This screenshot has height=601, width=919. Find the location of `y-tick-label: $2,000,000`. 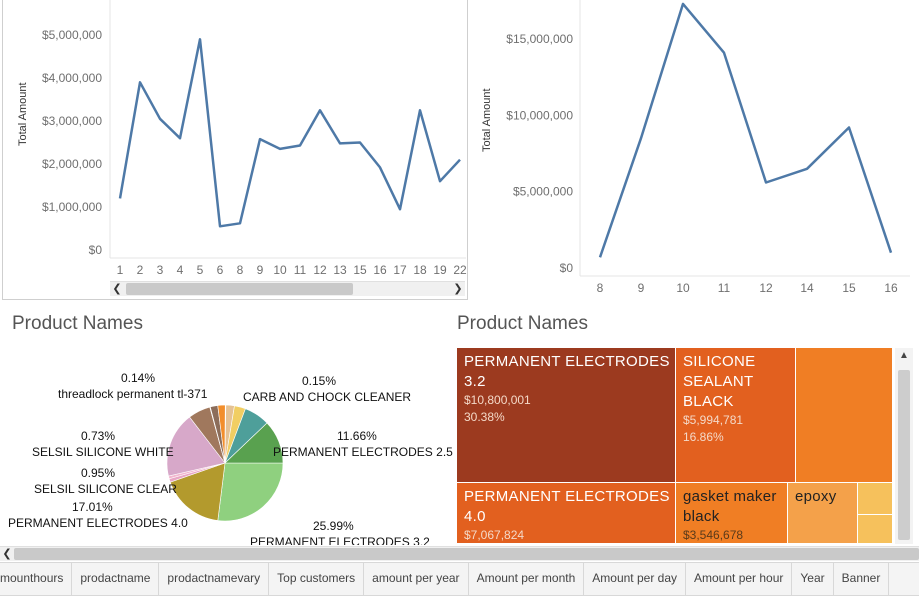

y-tick-label: $2,000,000 is located at coordinates (72, 164).